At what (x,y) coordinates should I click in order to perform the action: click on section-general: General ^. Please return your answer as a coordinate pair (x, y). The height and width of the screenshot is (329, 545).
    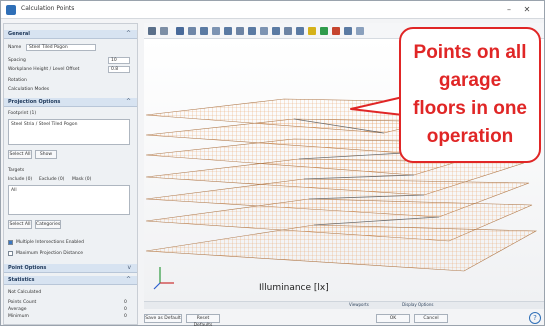
    Looking at the image, I should click on (70, 34).